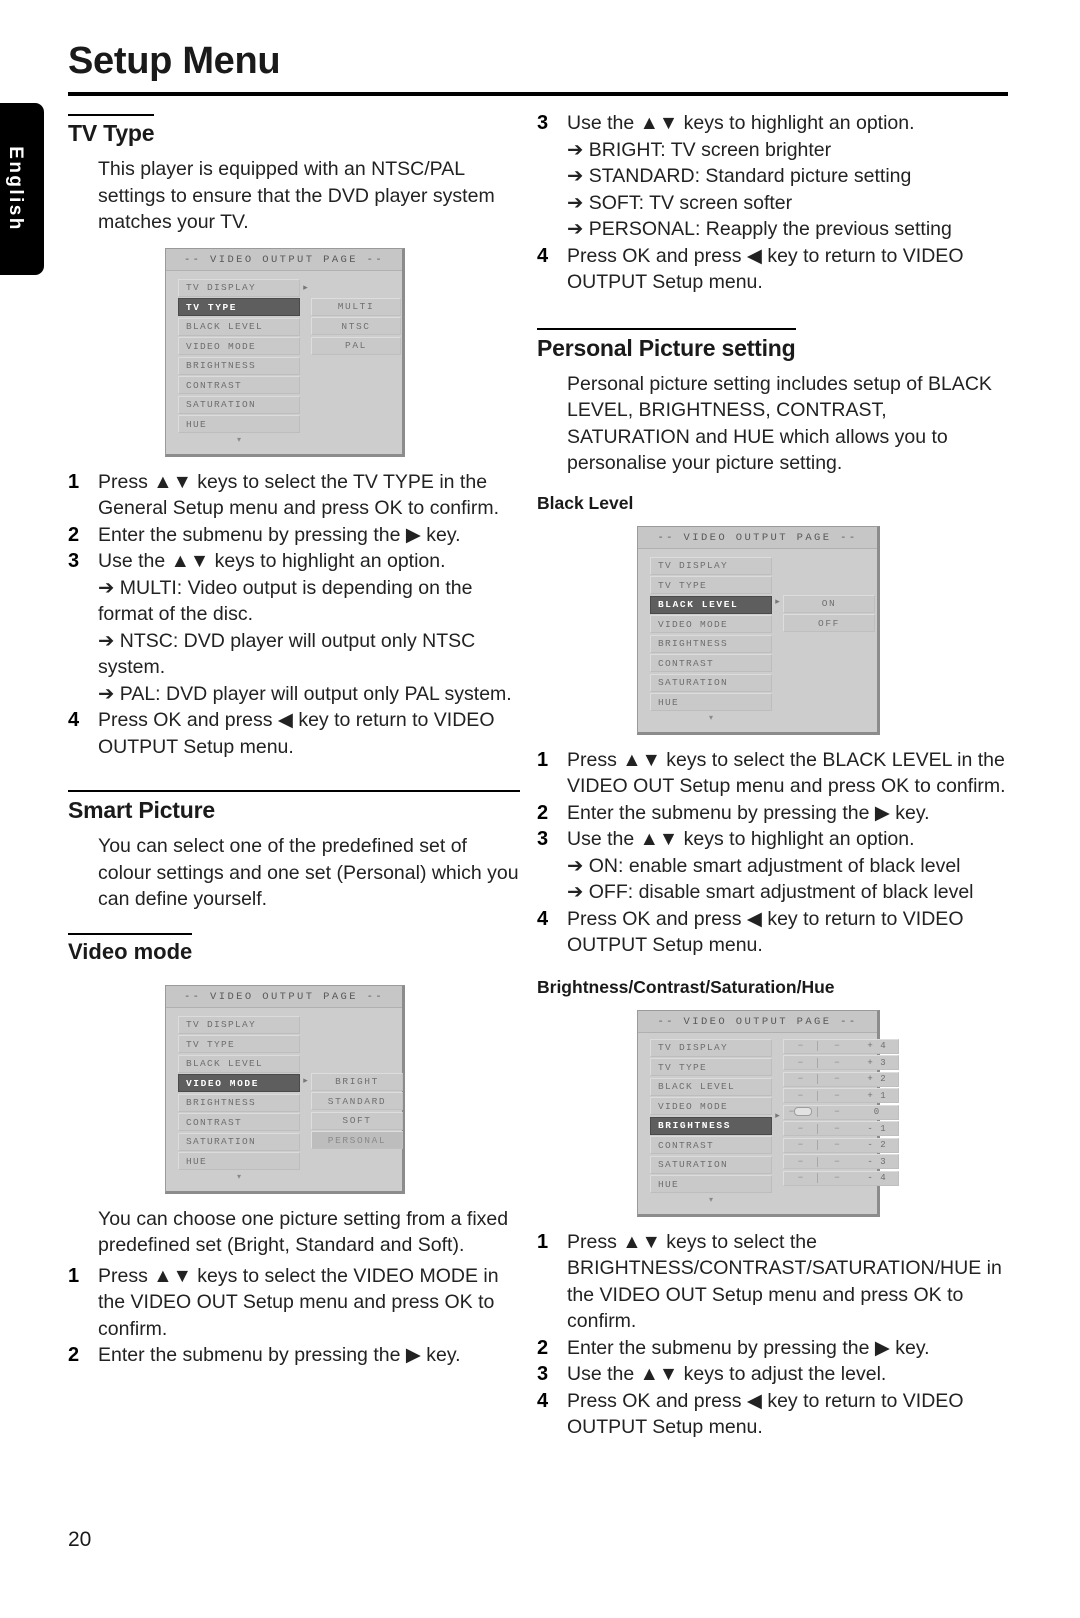 This screenshot has height=1618, width=1080. What do you see at coordinates (877, 1112) in the screenshot?
I see `level-value-current: 0` at bounding box center [877, 1112].